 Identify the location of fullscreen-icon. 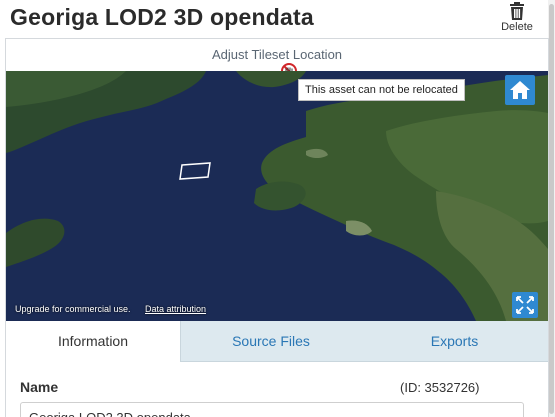
(525, 305).